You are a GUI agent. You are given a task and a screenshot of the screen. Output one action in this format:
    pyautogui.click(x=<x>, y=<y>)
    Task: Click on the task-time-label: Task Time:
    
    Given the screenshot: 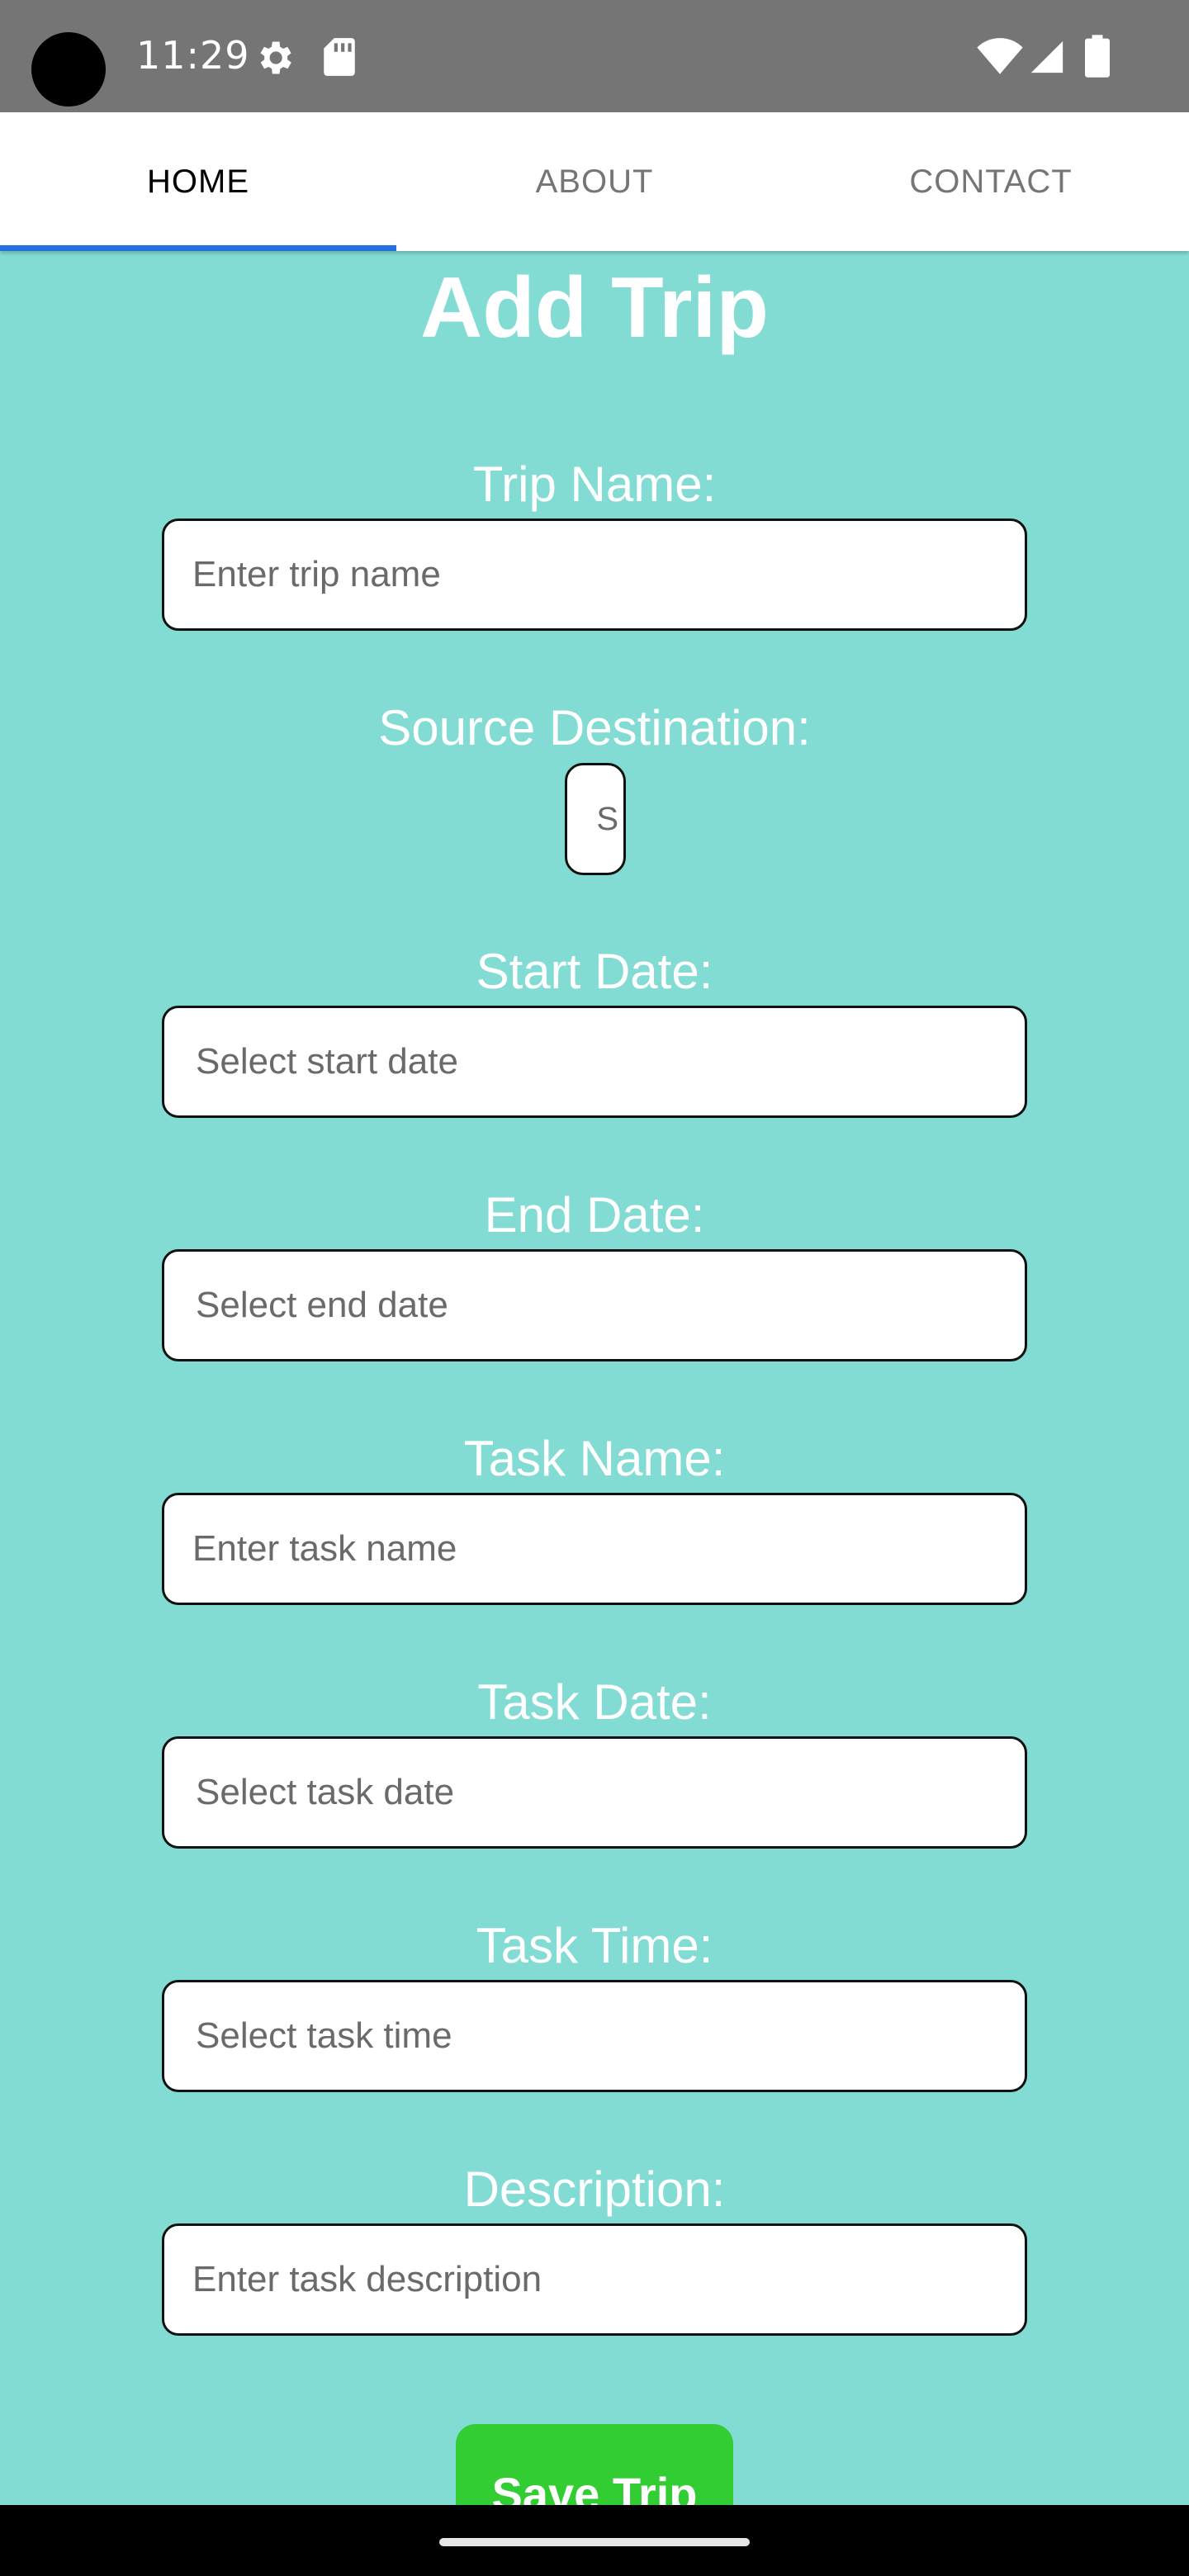 What is the action you would take?
    pyautogui.click(x=594, y=1945)
    